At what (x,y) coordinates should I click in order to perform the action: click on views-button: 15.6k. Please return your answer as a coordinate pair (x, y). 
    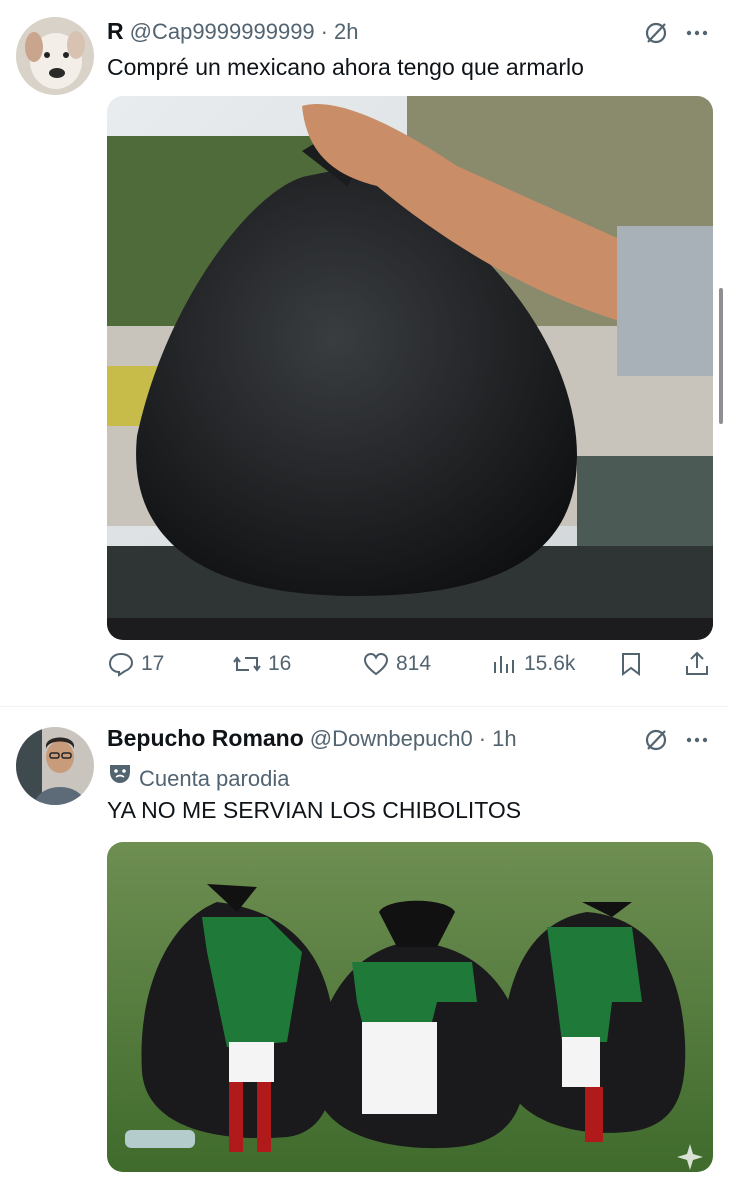
    Looking at the image, I should click on (532, 664).